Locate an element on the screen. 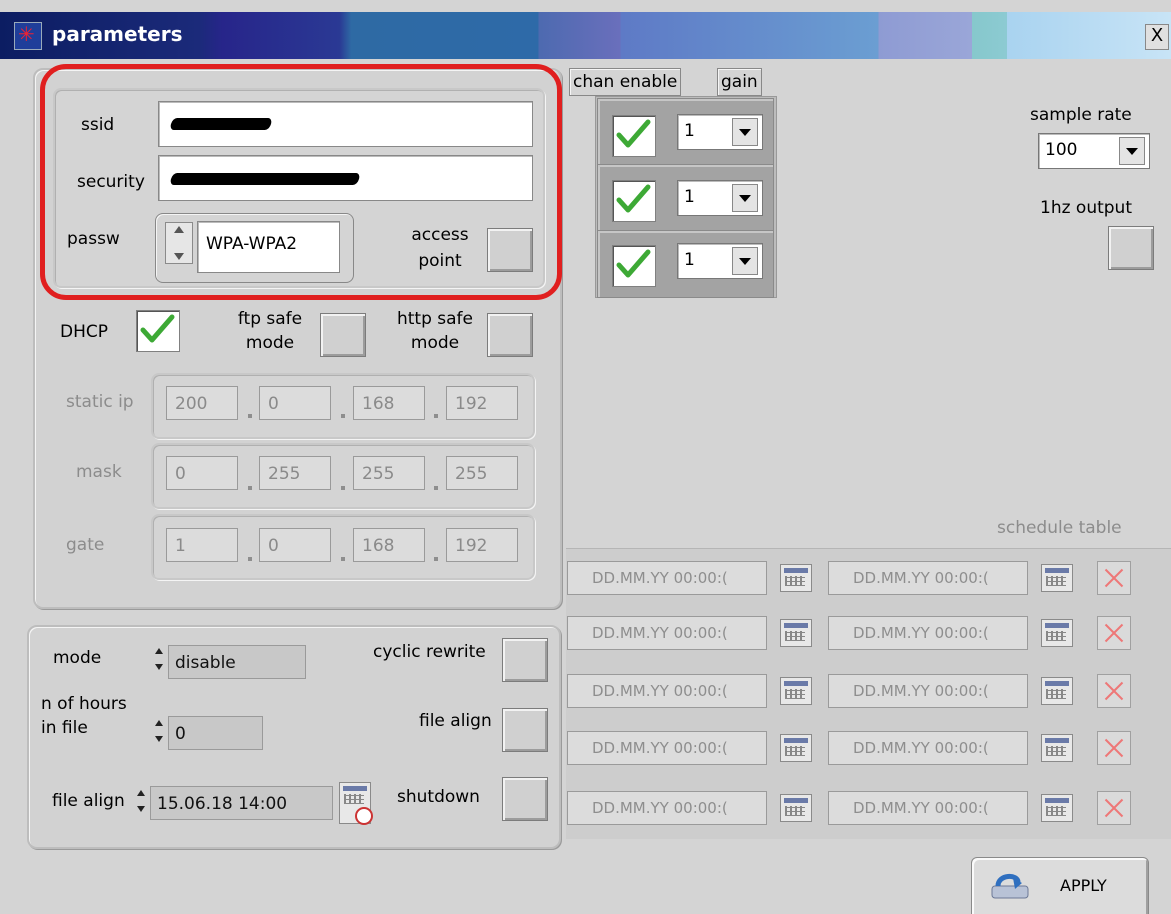 This screenshot has width=1171, height=914. mask-octet-3: 255 is located at coordinates (389, 473).